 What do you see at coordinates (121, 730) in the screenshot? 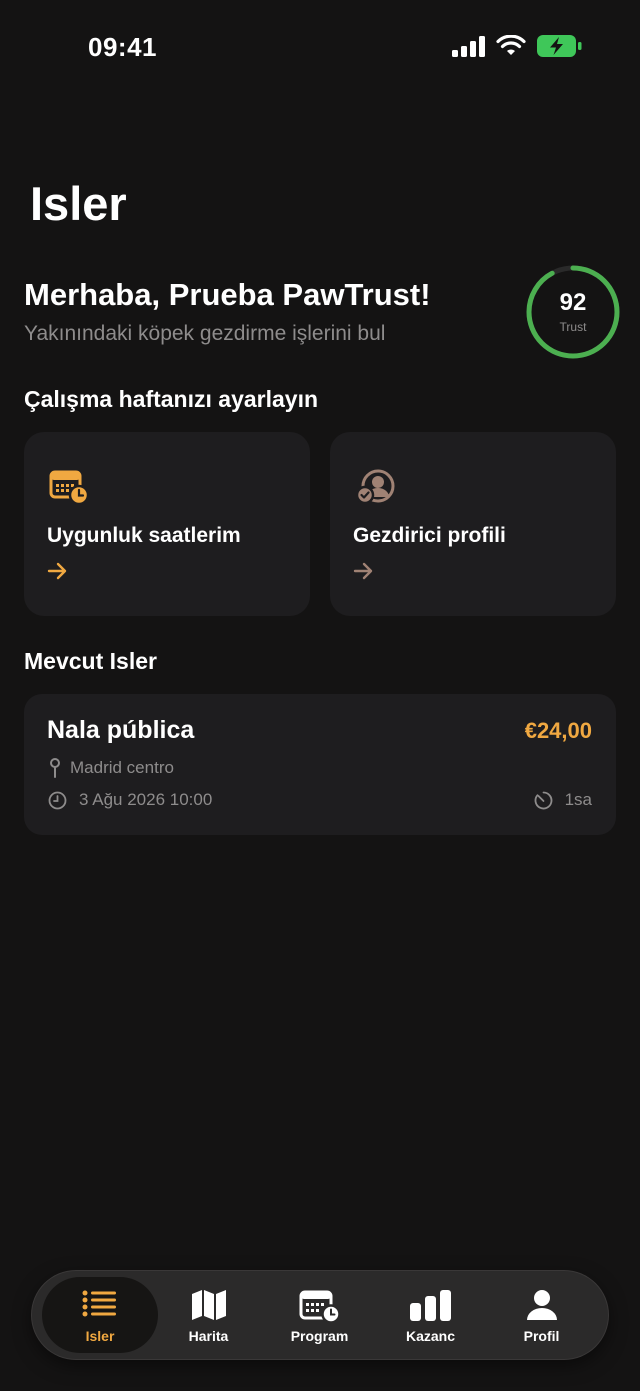
I see `job-title: Nala pública` at bounding box center [121, 730].